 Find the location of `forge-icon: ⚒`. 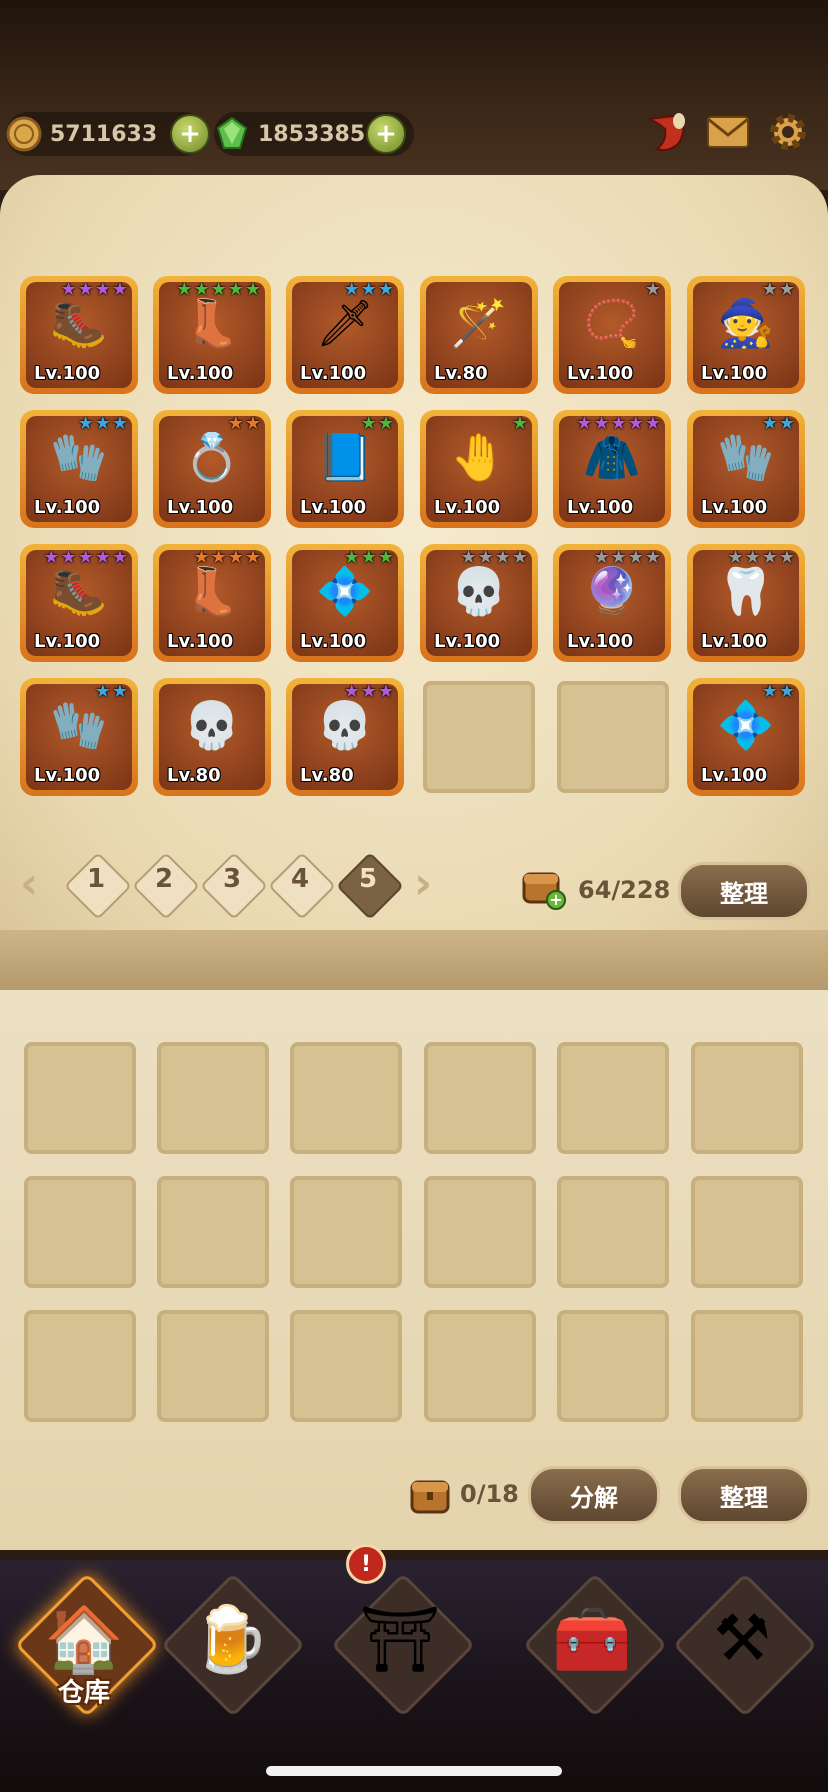

forge-icon: ⚒ is located at coordinates (742, 1639).